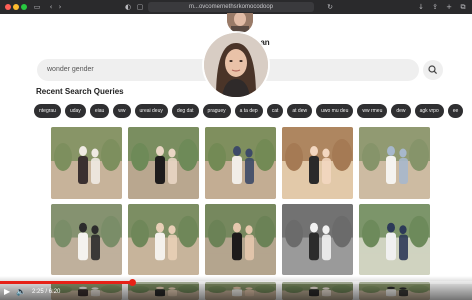 The image size is (472, 300). I want to click on new-tab-icon: +, so click(449, 7).